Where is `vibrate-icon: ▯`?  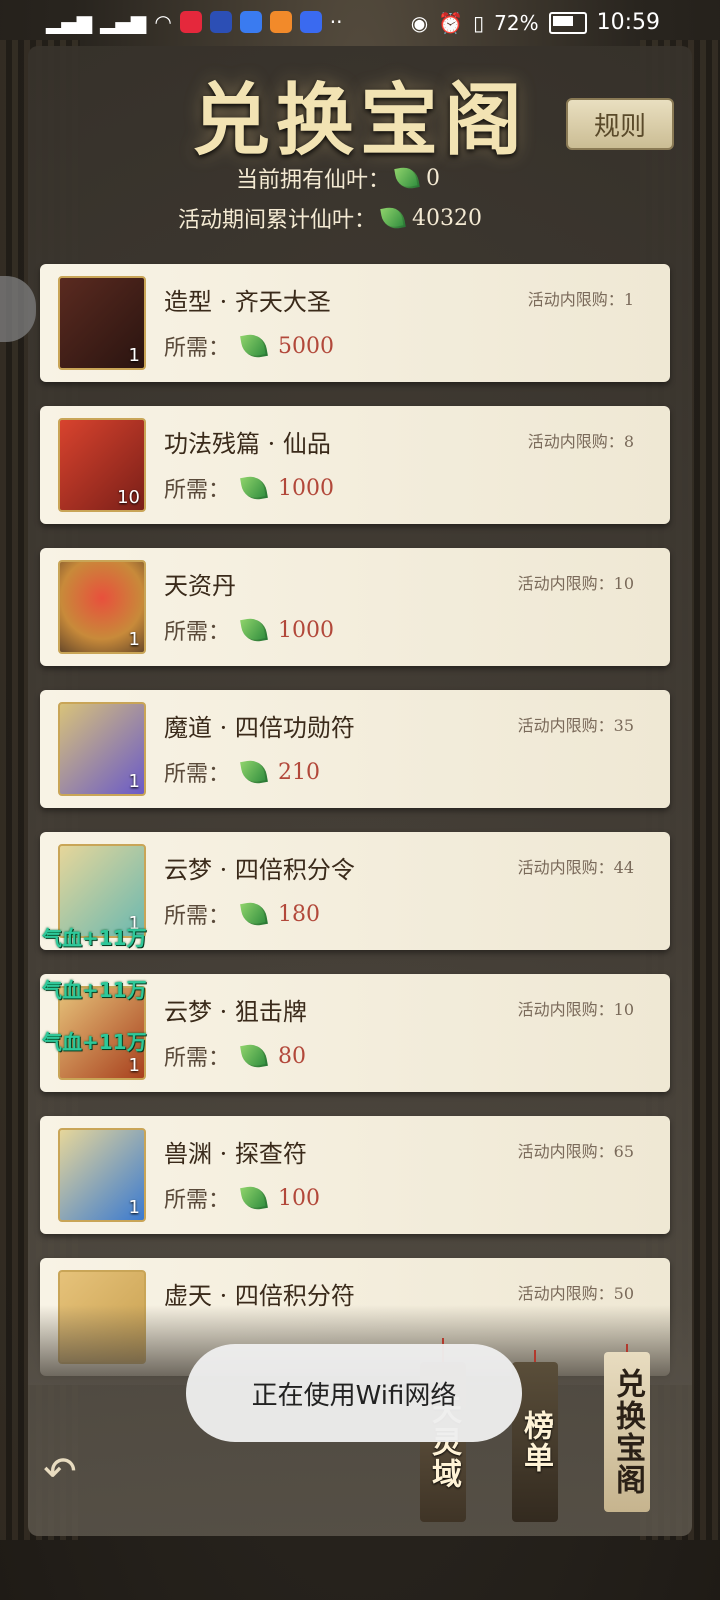
vibrate-icon: ▯ is located at coordinates (479, 22).